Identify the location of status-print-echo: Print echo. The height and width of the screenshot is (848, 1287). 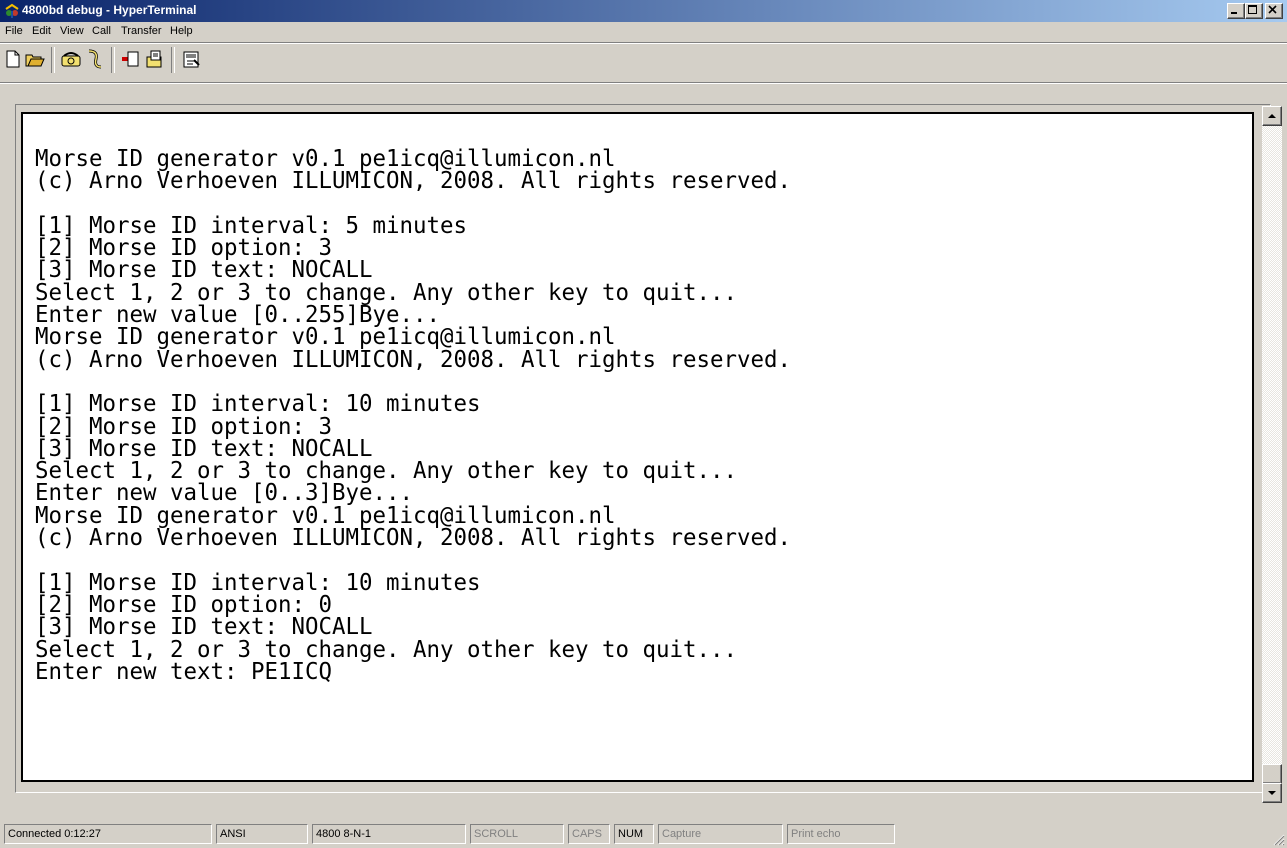
(841, 834).